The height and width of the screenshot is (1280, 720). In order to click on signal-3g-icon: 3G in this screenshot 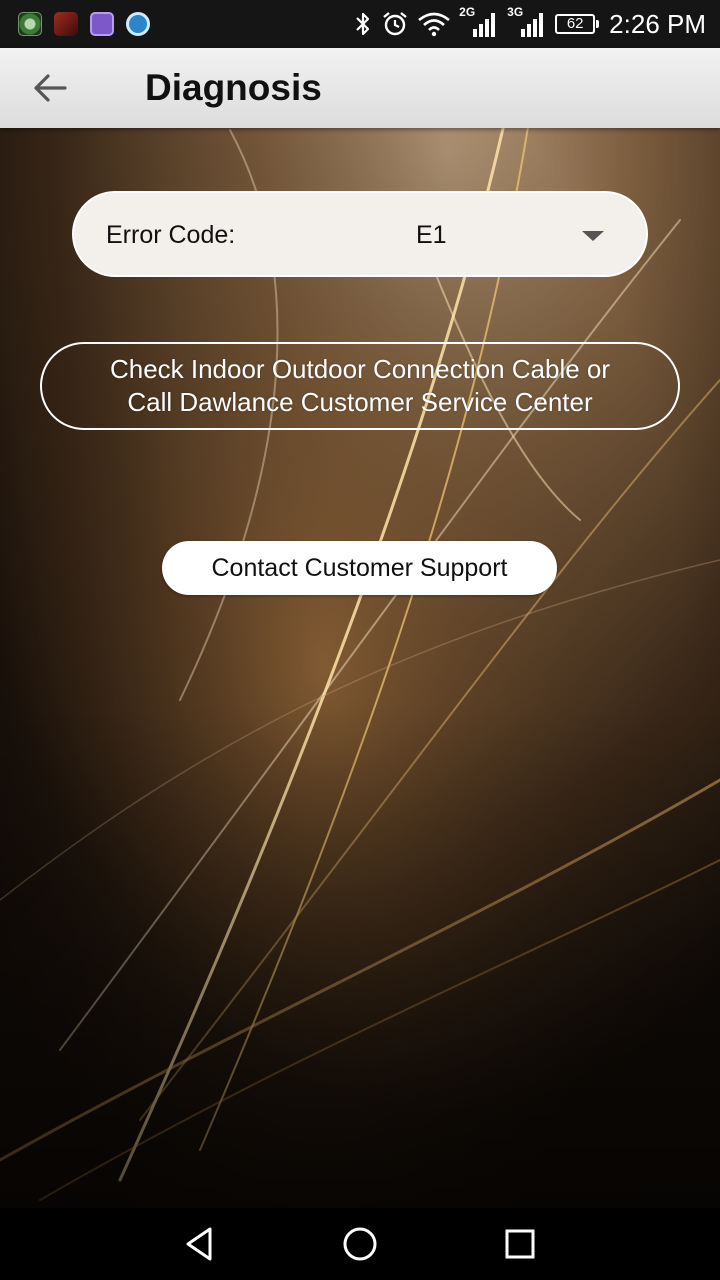, I will do `click(527, 23)`.